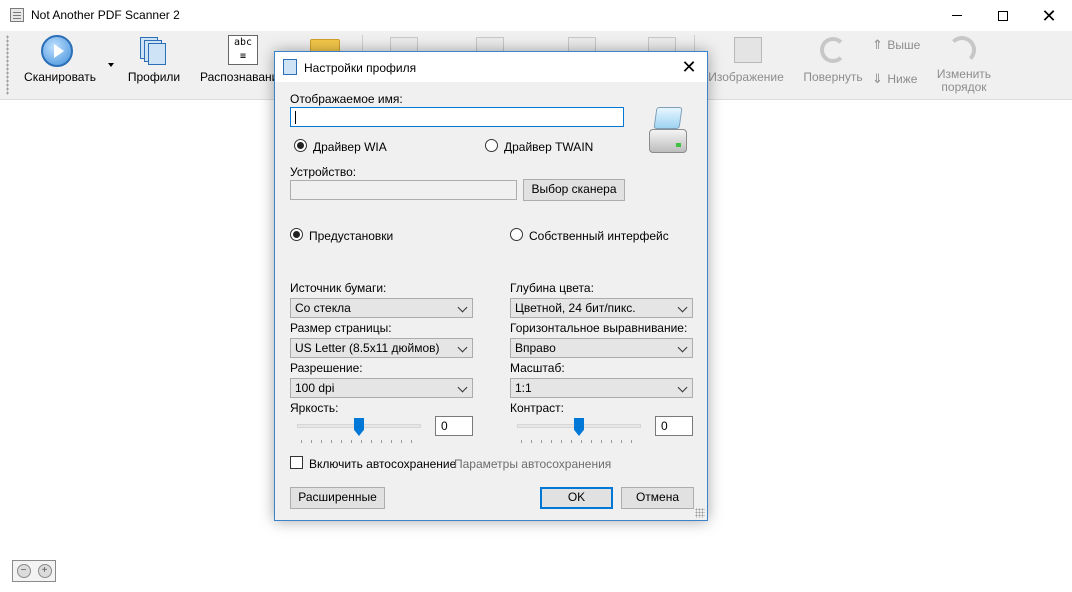  Describe the element at coordinates (833, 50) in the screenshot. I see `rotate-icon` at that location.